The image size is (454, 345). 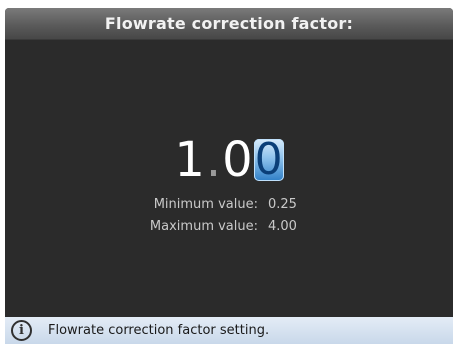 I want to click on maximum-row: Maximum value: 4.00, so click(x=229, y=227).